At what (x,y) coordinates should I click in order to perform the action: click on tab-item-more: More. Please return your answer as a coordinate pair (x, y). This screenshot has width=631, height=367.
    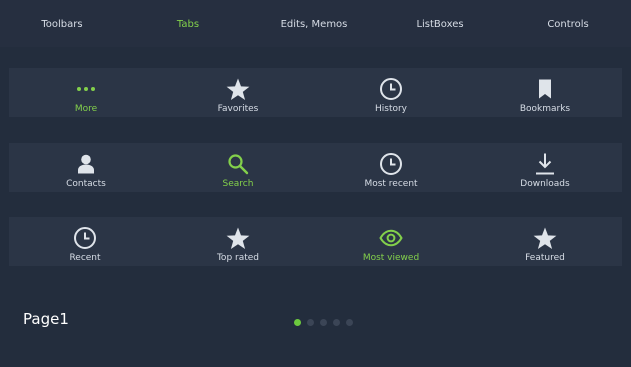
    Looking at the image, I should click on (86, 92).